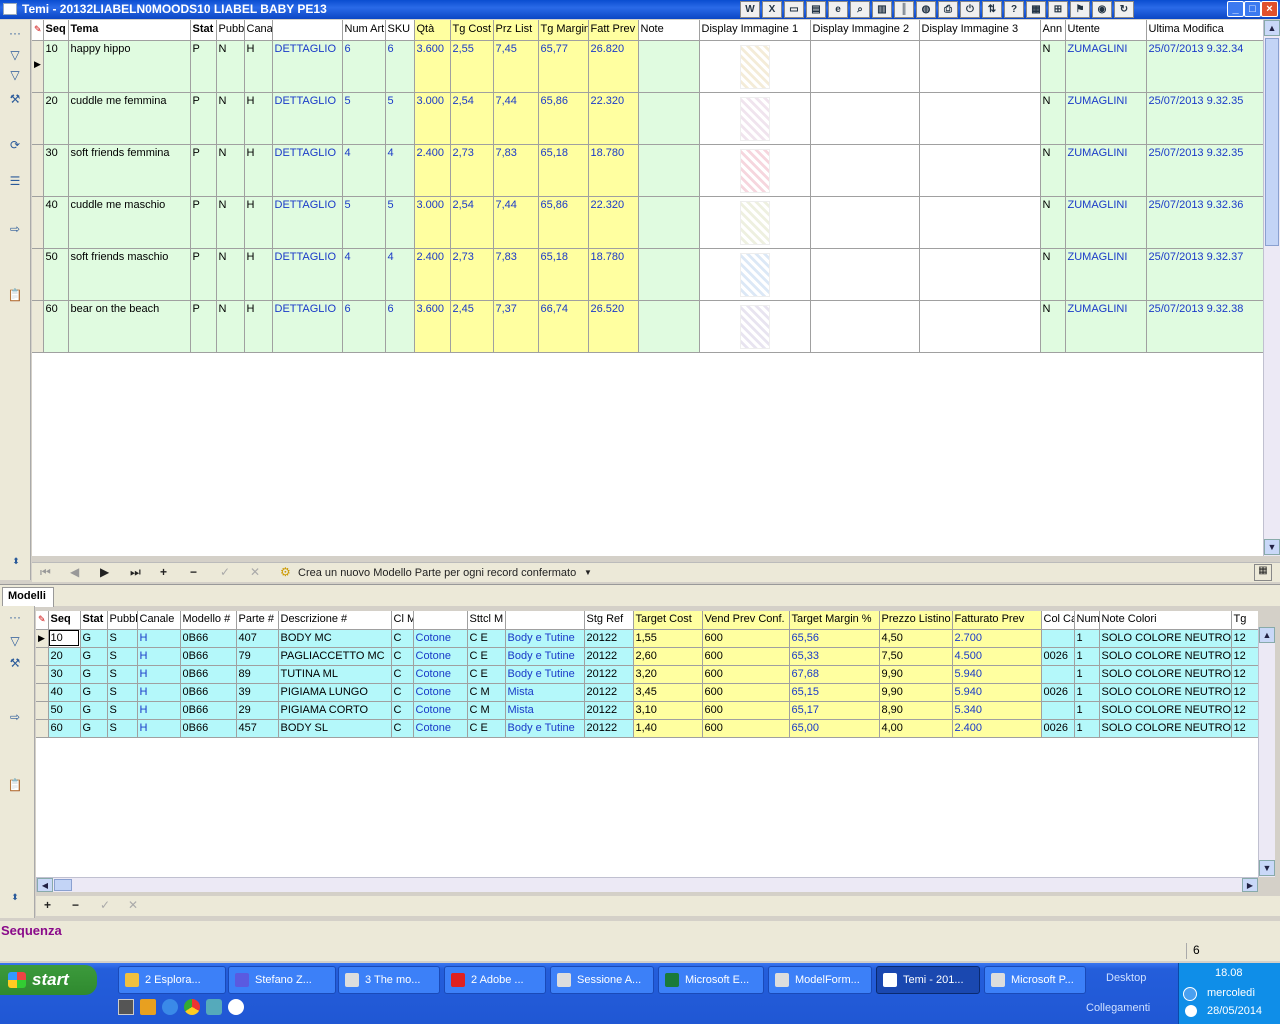 This screenshot has height=1024, width=1280. I want to click on barcode-icon: ║, so click(904, 9).